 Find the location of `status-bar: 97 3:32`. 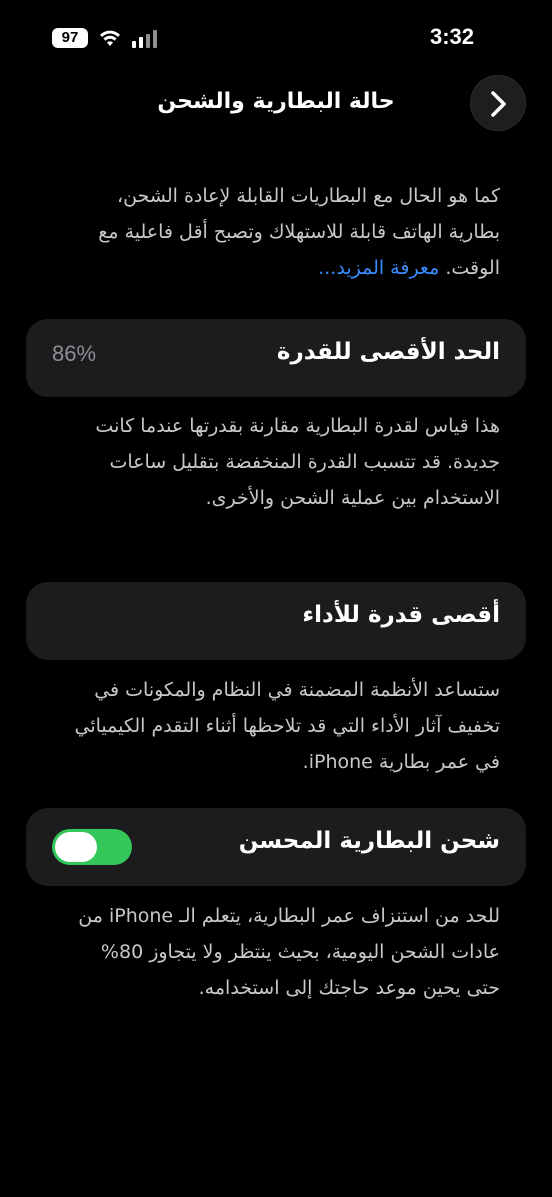

status-bar: 97 3:32 is located at coordinates (276, 37).